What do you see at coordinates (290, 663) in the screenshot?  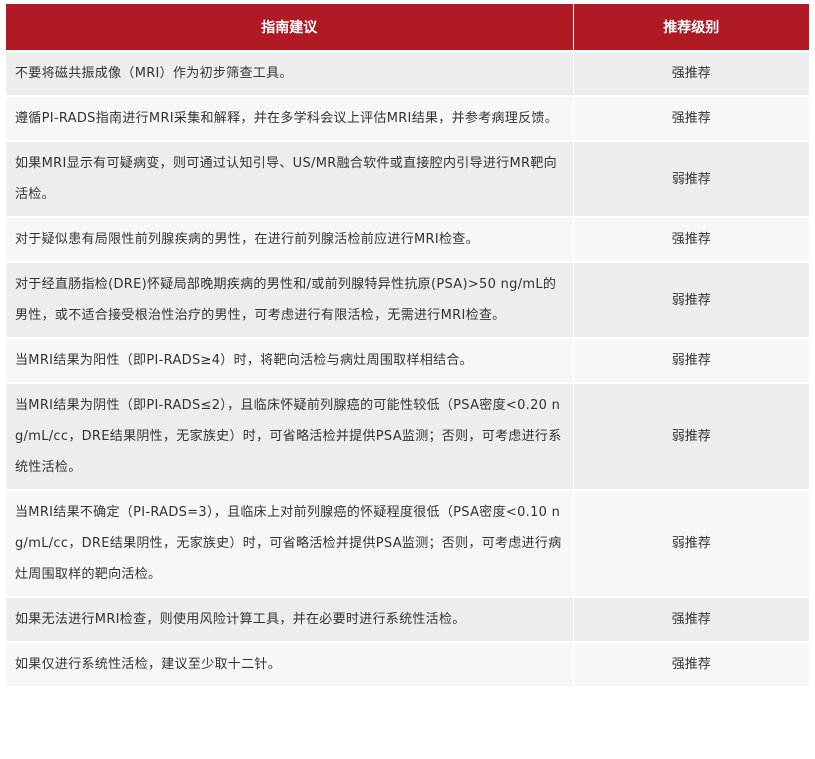 I see `recommendation-text: 如果仅进行系统性活检，建议至少取十二针。` at bounding box center [290, 663].